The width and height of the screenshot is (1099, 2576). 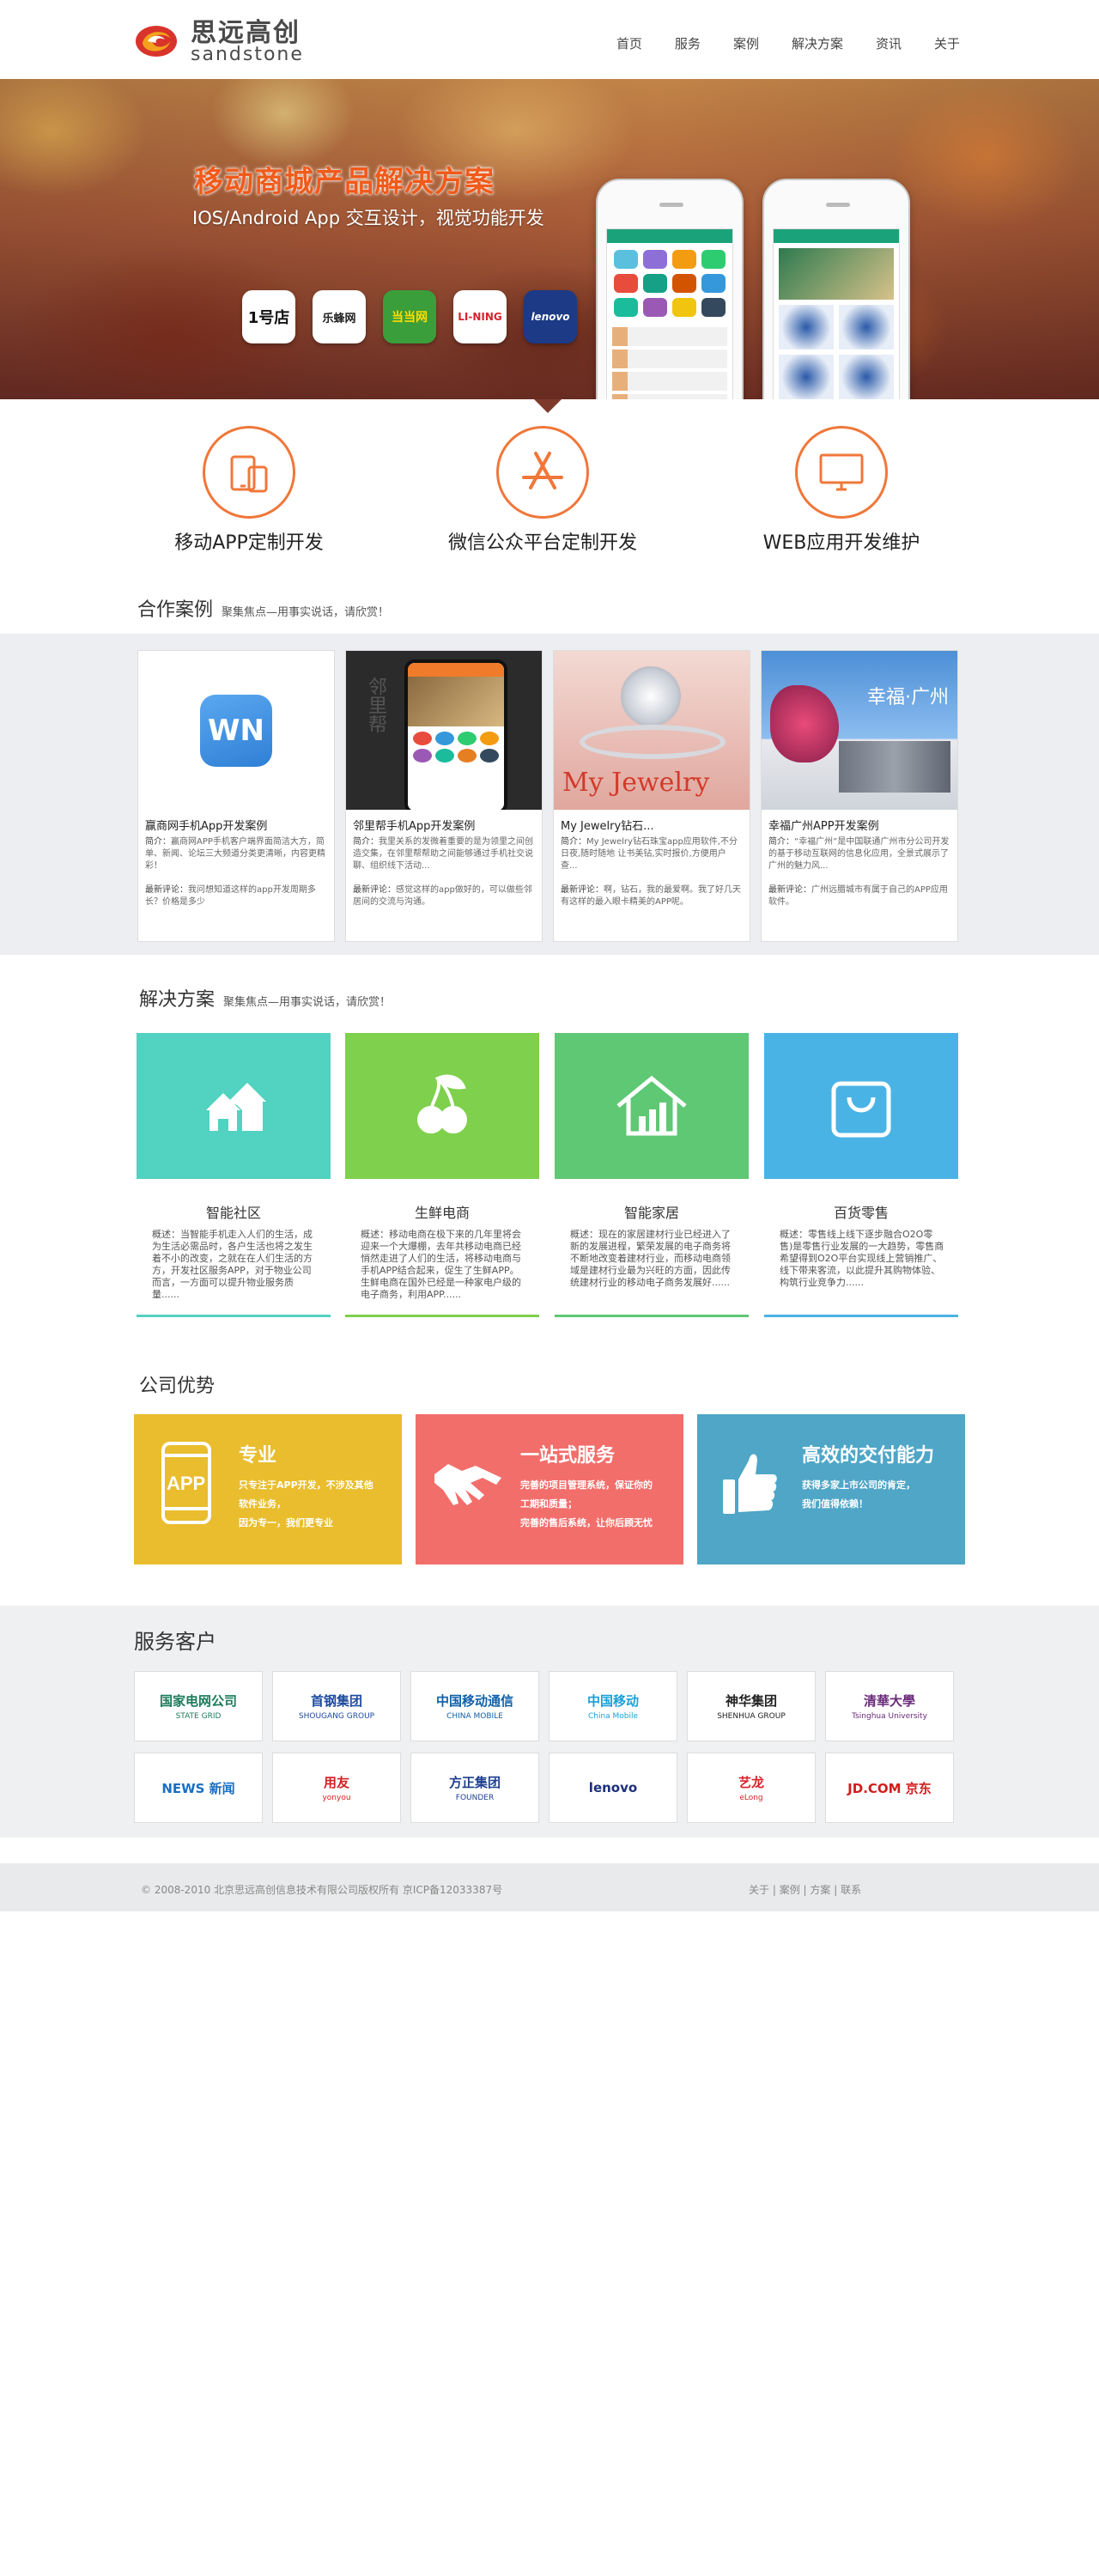 What do you see at coordinates (751, 1701) in the screenshot?
I see `client-name: 神华集团` at bounding box center [751, 1701].